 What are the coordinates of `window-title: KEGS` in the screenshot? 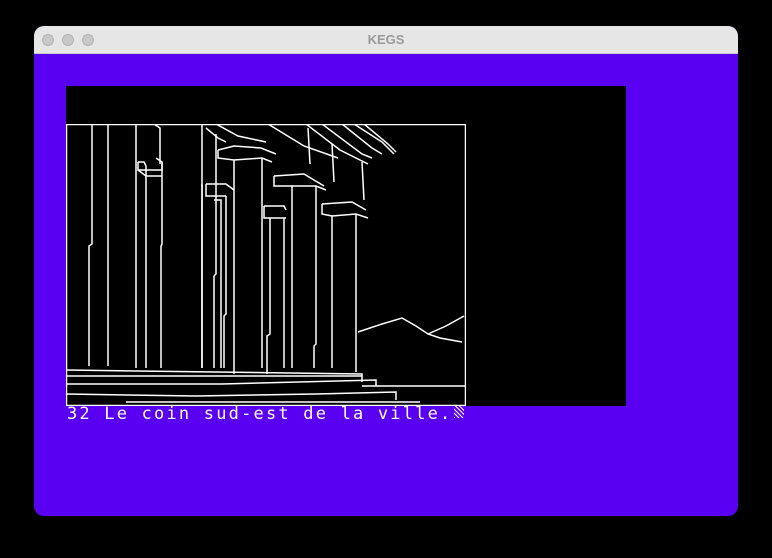 It's located at (386, 39).